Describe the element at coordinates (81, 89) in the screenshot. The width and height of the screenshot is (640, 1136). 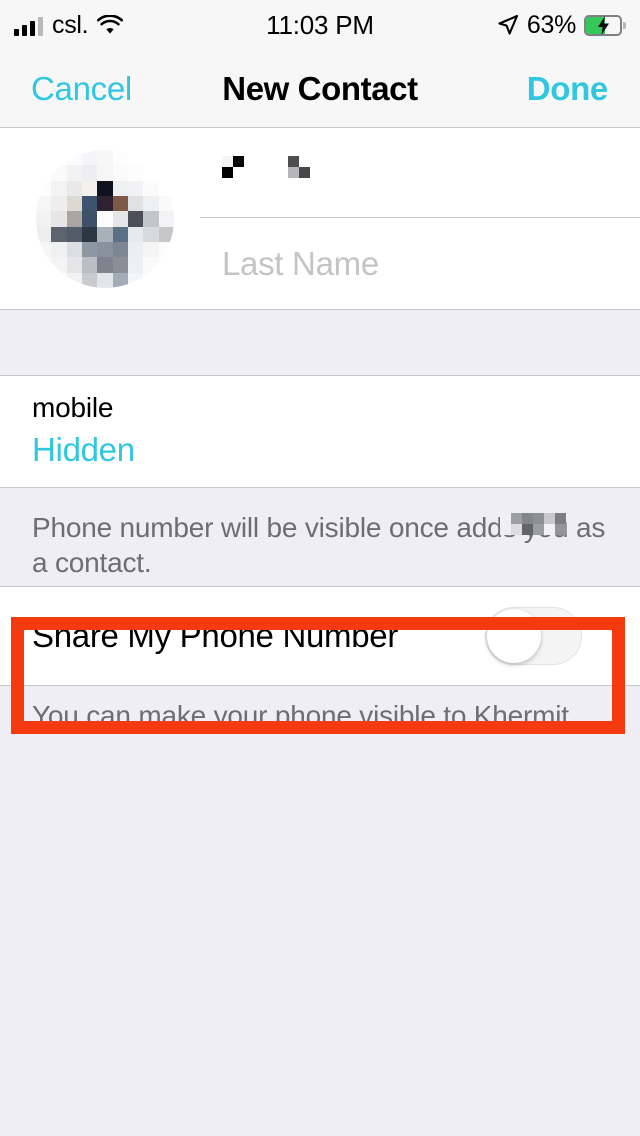
I see `cancel-button: Cancel` at that location.